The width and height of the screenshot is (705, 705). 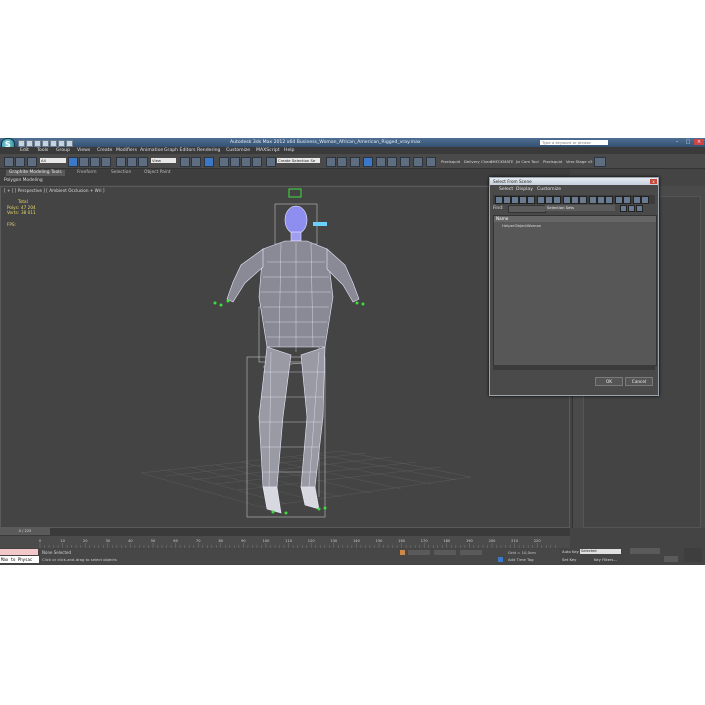 I want to click on reference-coord-dropdown: View, so click(x=163, y=160).